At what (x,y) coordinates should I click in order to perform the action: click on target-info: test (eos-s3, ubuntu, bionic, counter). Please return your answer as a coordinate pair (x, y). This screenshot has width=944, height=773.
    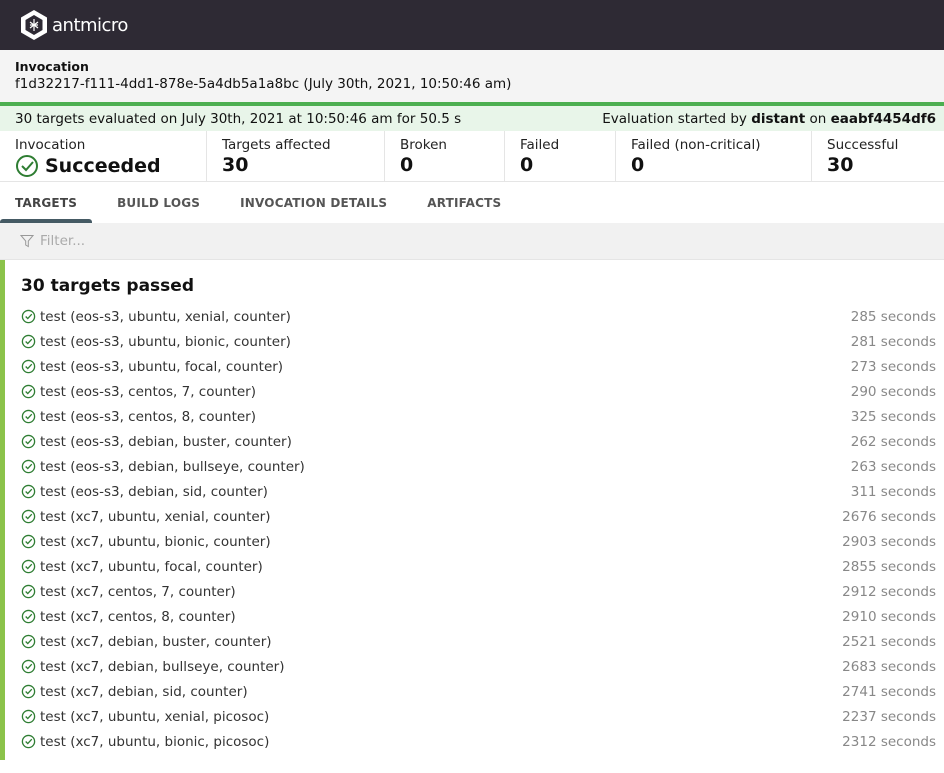
    Looking at the image, I should click on (156, 342).